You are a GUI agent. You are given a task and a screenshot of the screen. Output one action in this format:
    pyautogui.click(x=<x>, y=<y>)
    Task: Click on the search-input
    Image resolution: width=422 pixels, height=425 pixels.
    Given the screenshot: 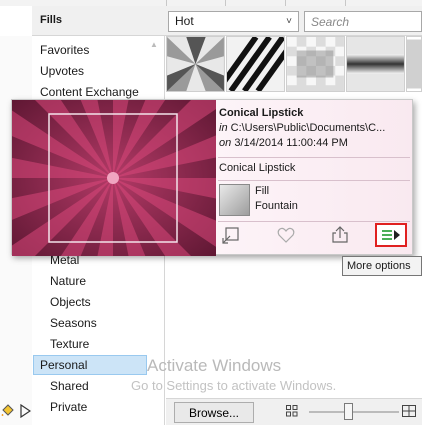 What is the action you would take?
    pyautogui.click(x=363, y=21)
    